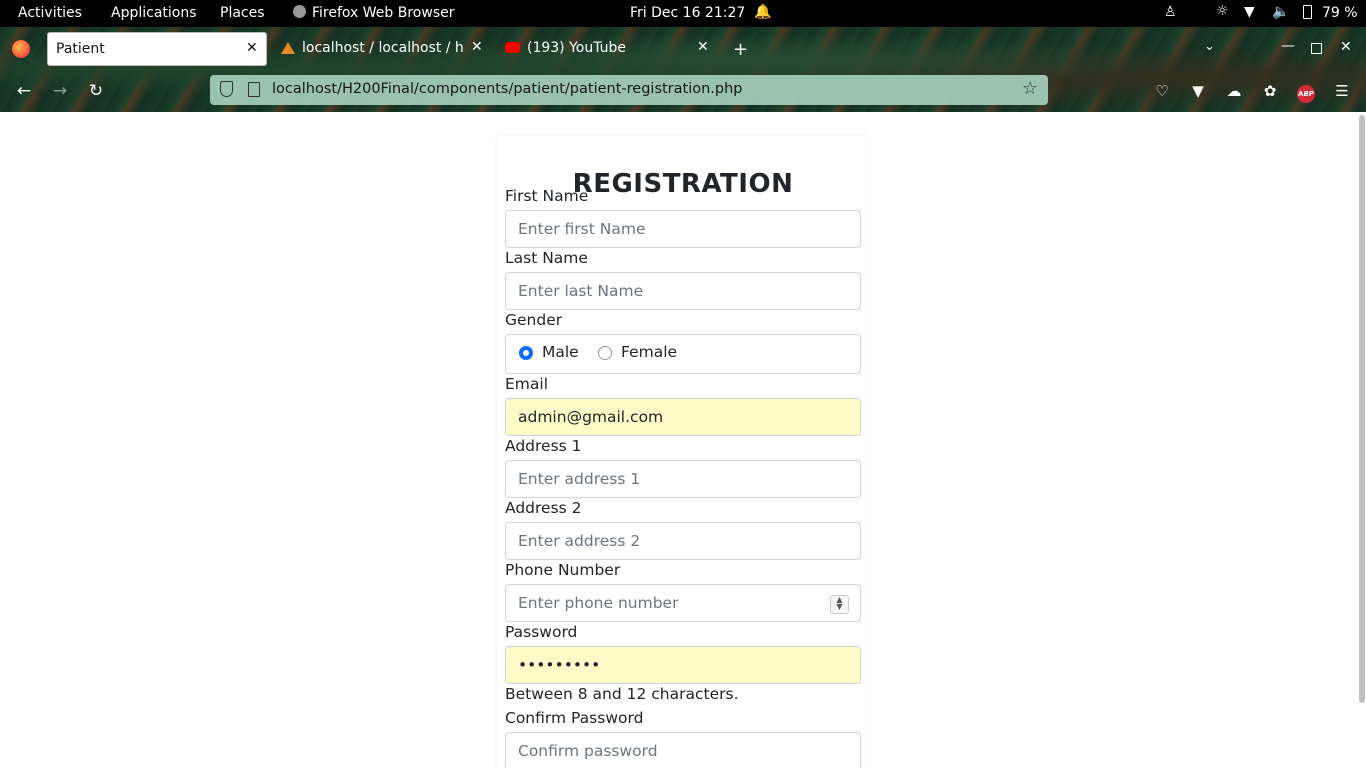  What do you see at coordinates (683, 665) in the screenshot?
I see `password-field` at bounding box center [683, 665].